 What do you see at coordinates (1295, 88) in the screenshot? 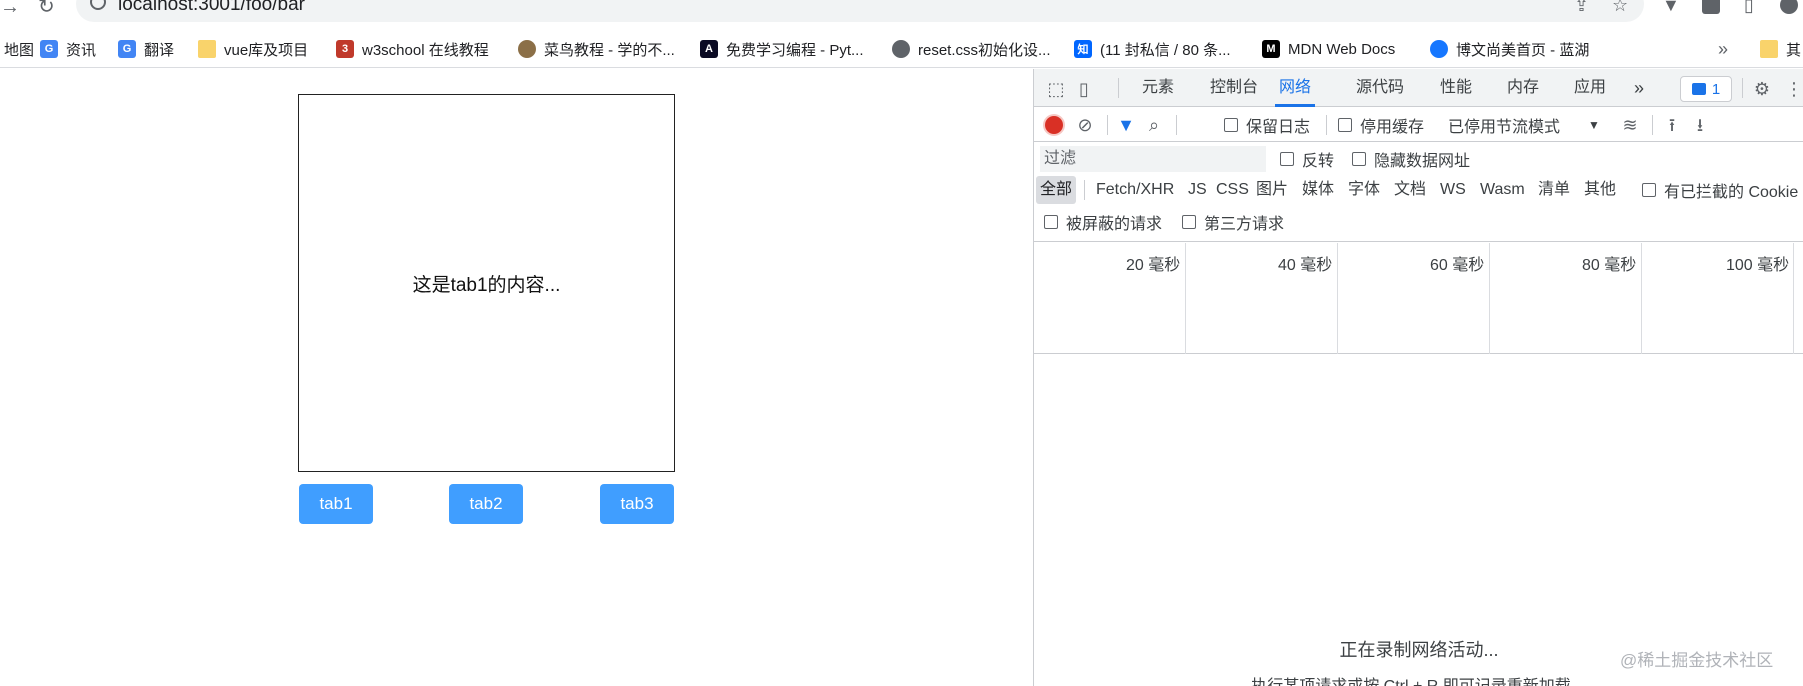
I see `tab-network: 网络` at bounding box center [1295, 88].